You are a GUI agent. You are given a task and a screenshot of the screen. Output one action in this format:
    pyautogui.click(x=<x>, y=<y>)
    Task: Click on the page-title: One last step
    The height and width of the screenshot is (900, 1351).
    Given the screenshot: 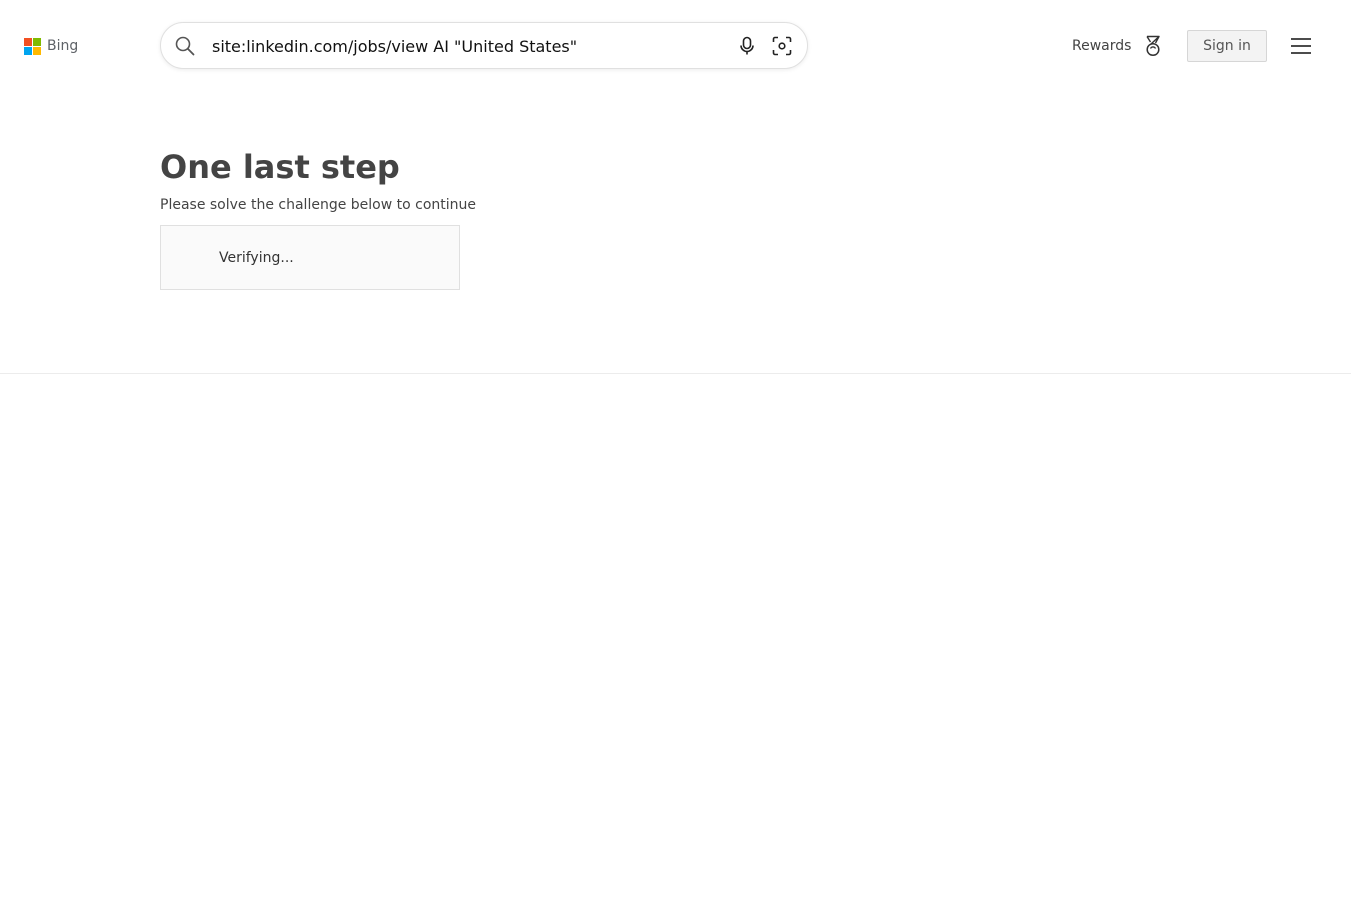 What is the action you would take?
    pyautogui.click(x=280, y=167)
    